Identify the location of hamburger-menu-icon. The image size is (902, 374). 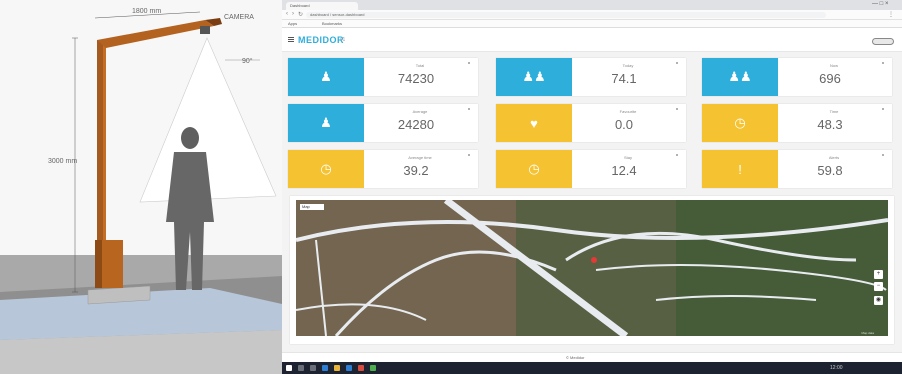
(291, 39).